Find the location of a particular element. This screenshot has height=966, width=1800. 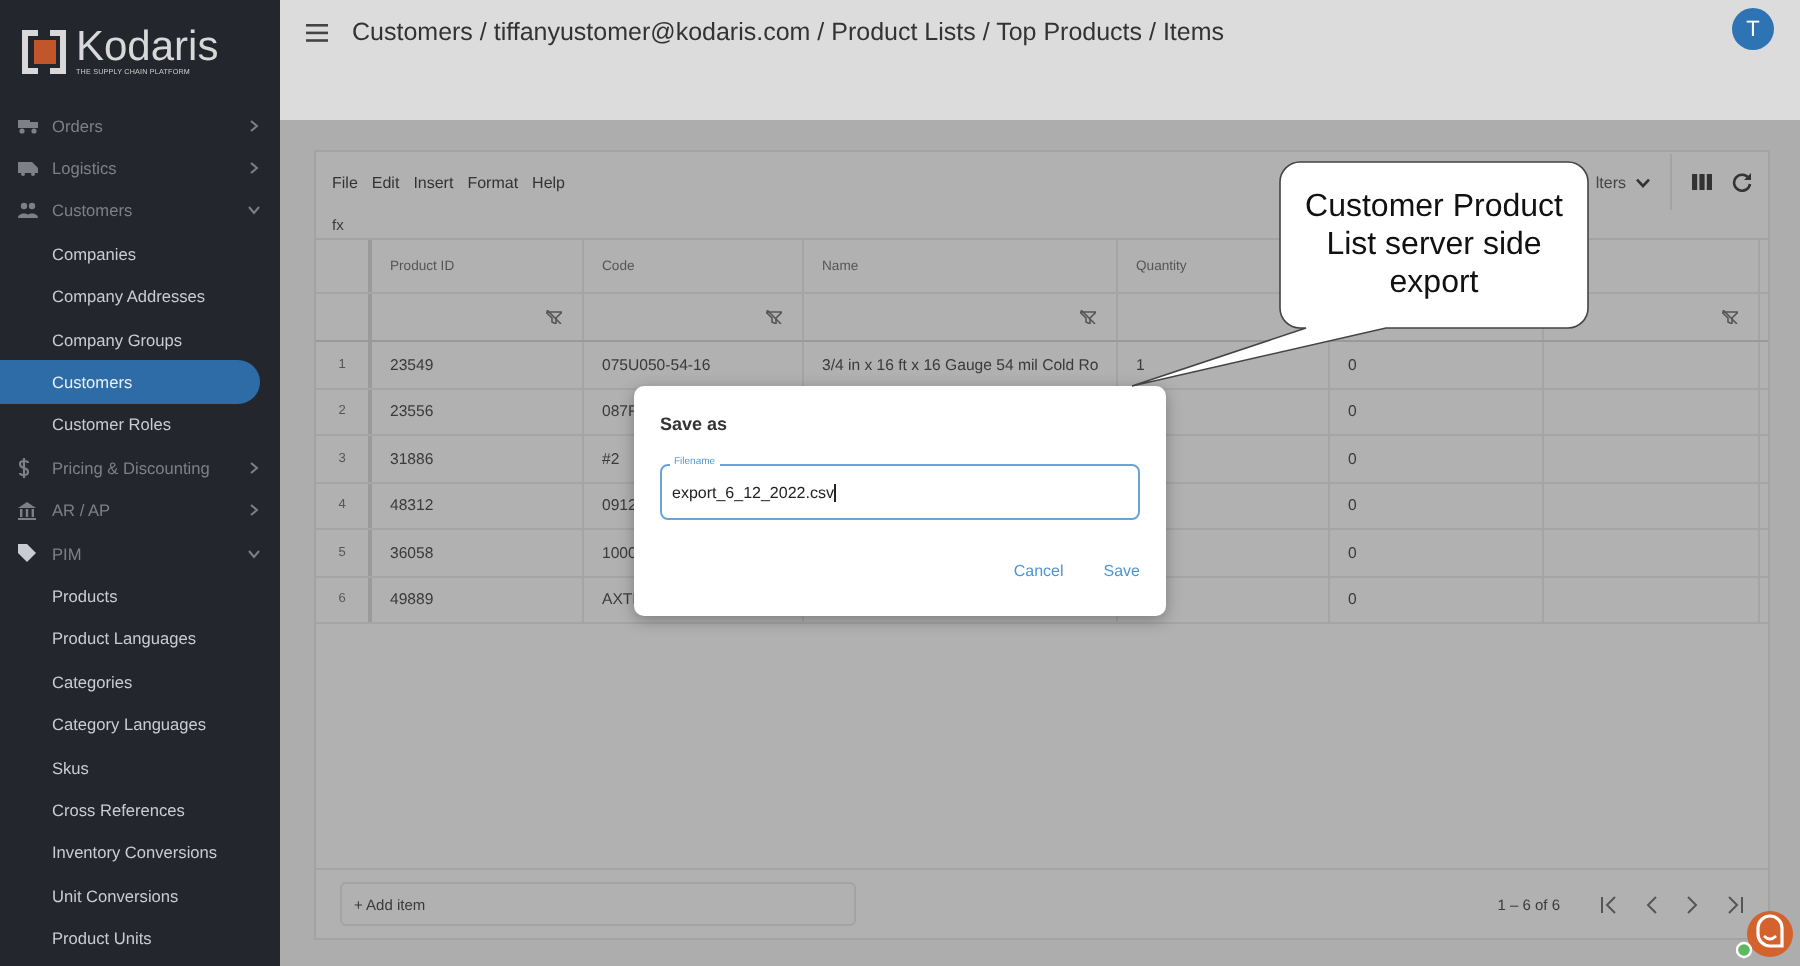

nav-item: Categories is located at coordinates (130, 681).